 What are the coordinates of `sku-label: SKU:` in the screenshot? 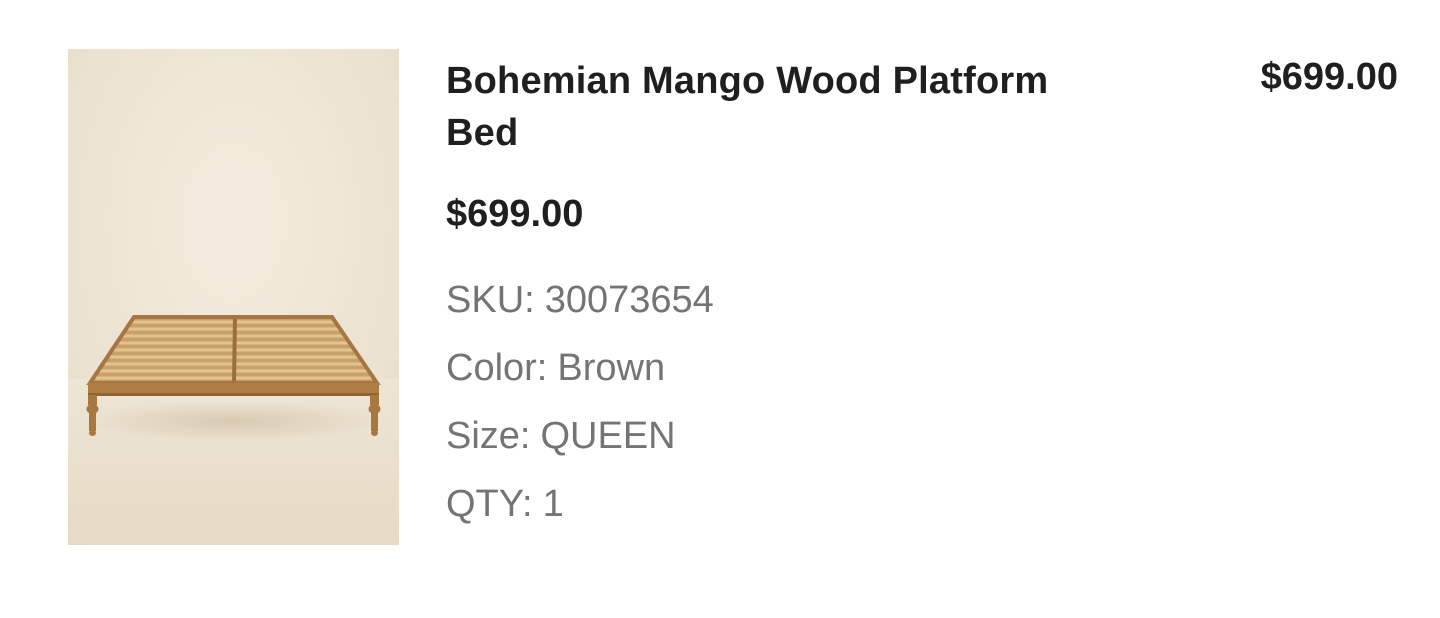 It's located at (490, 300).